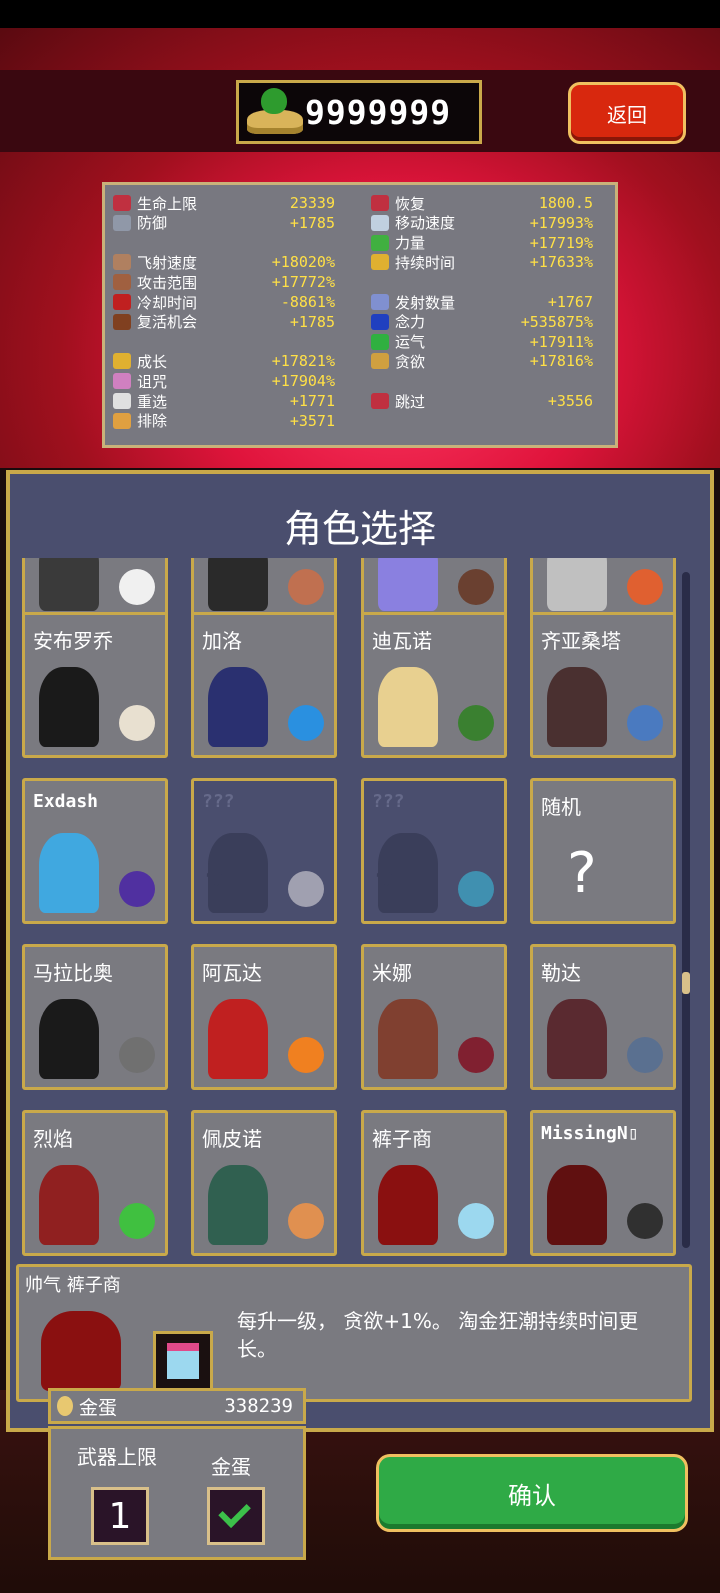  What do you see at coordinates (122, 302) in the screenshot?
I see `cooldown-icon` at bounding box center [122, 302].